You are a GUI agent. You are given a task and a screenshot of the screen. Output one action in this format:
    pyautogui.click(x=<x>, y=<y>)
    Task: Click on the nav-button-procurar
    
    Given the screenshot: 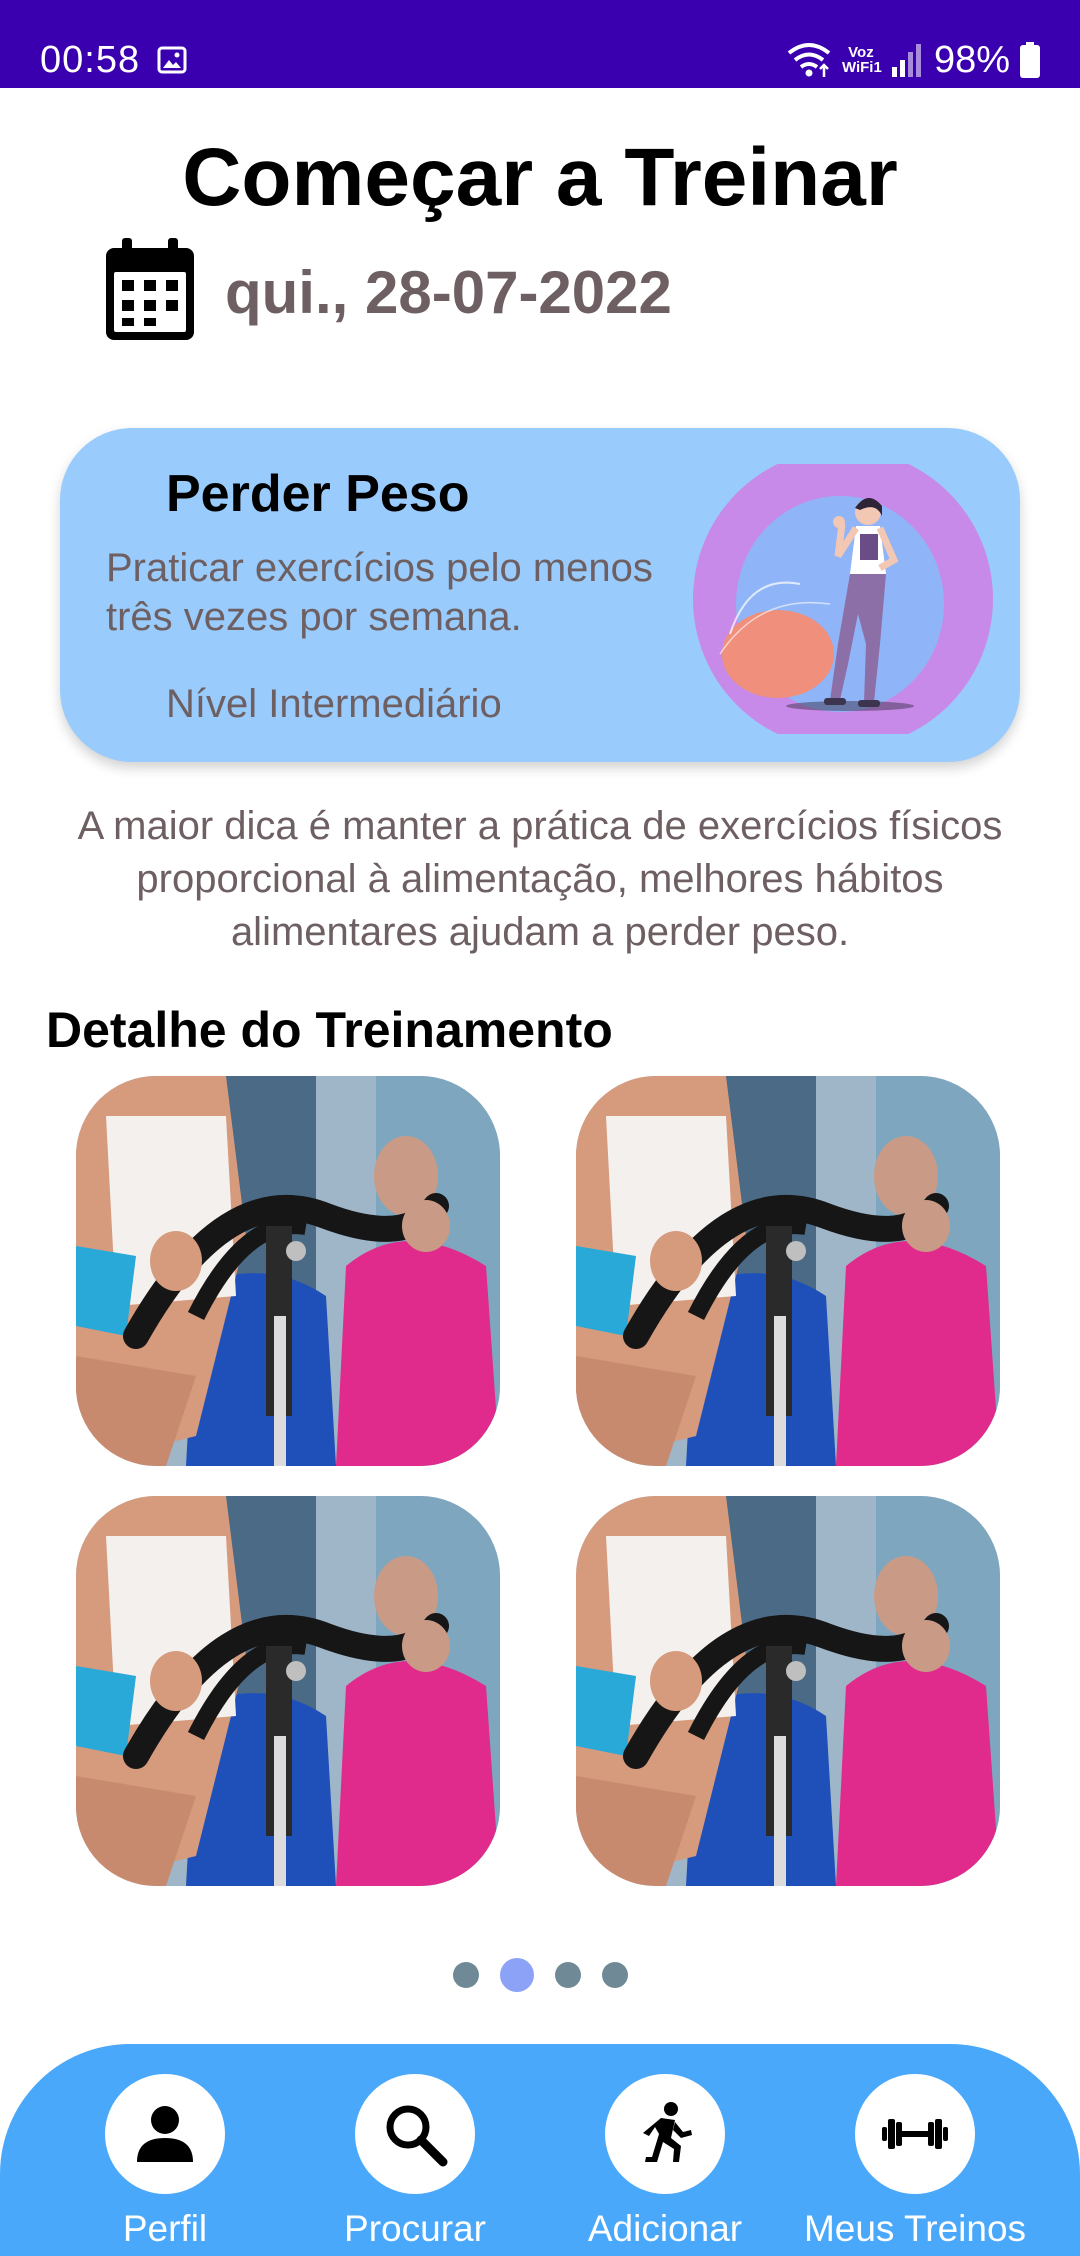 What is the action you would take?
    pyautogui.click(x=415, y=2134)
    